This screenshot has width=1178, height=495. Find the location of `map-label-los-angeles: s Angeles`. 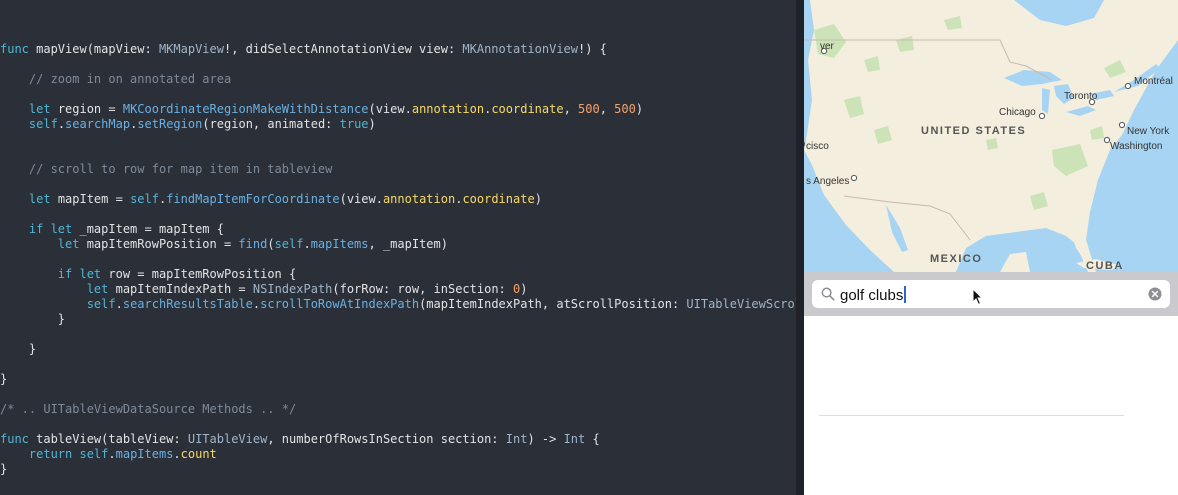

map-label-los-angeles: s Angeles is located at coordinates (828, 181).